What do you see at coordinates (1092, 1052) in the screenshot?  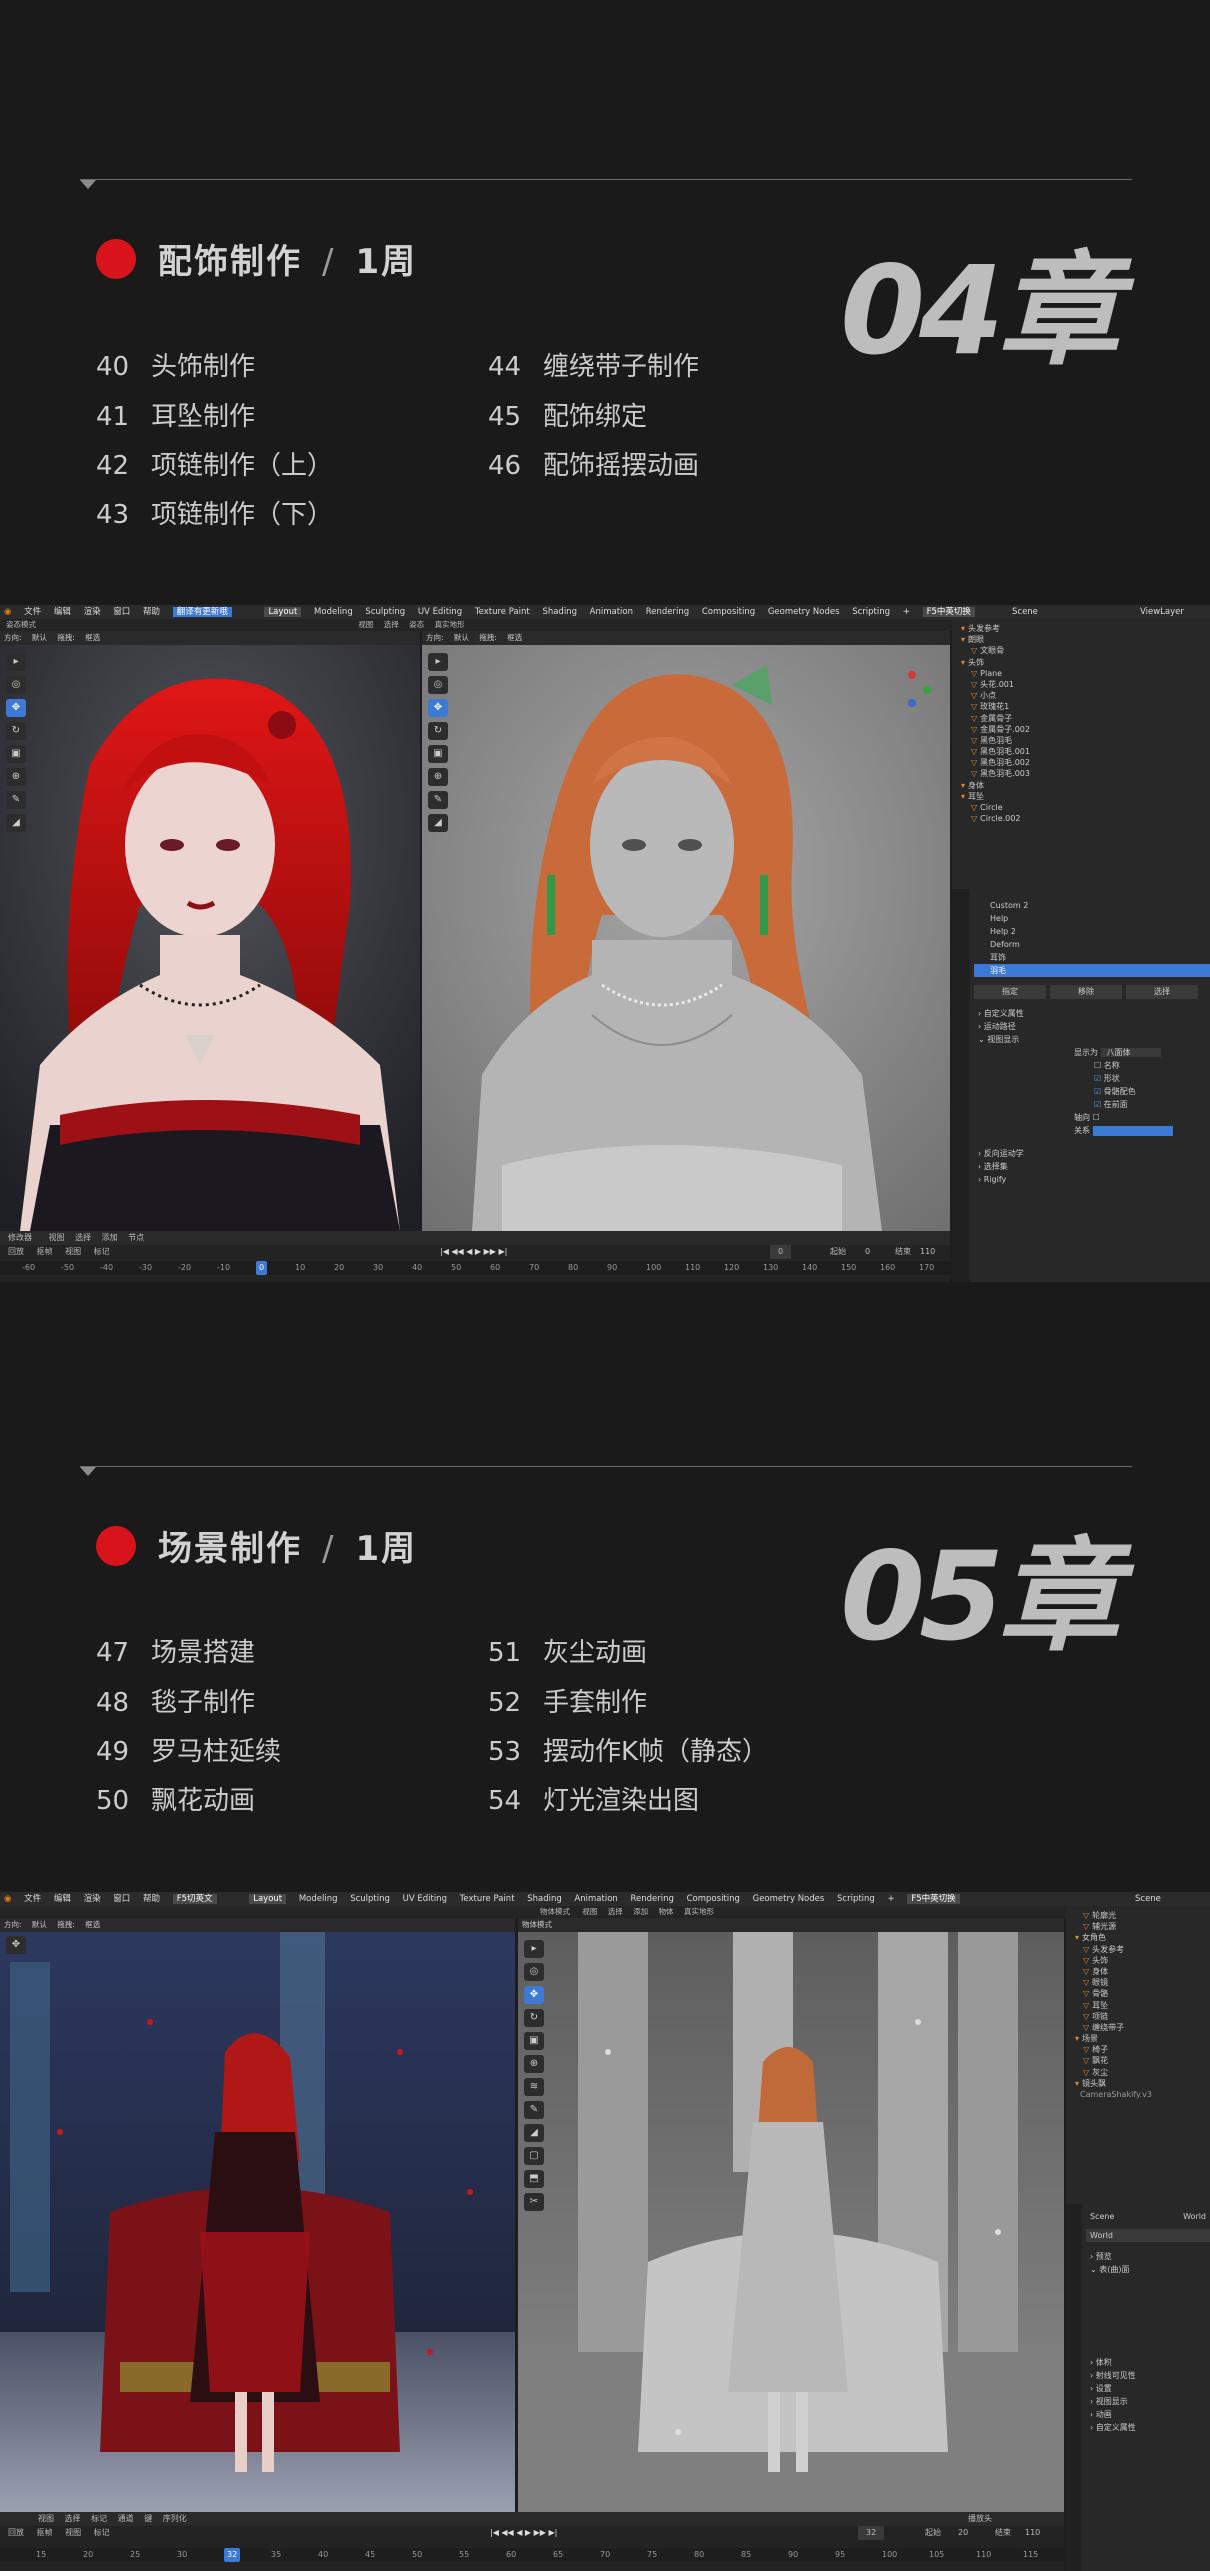 I see `display-as-row: 显示为 八面体` at bounding box center [1092, 1052].